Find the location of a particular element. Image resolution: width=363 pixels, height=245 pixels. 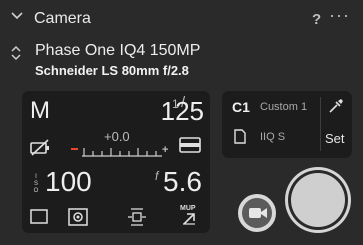

metering-icon is located at coordinates (78, 217).